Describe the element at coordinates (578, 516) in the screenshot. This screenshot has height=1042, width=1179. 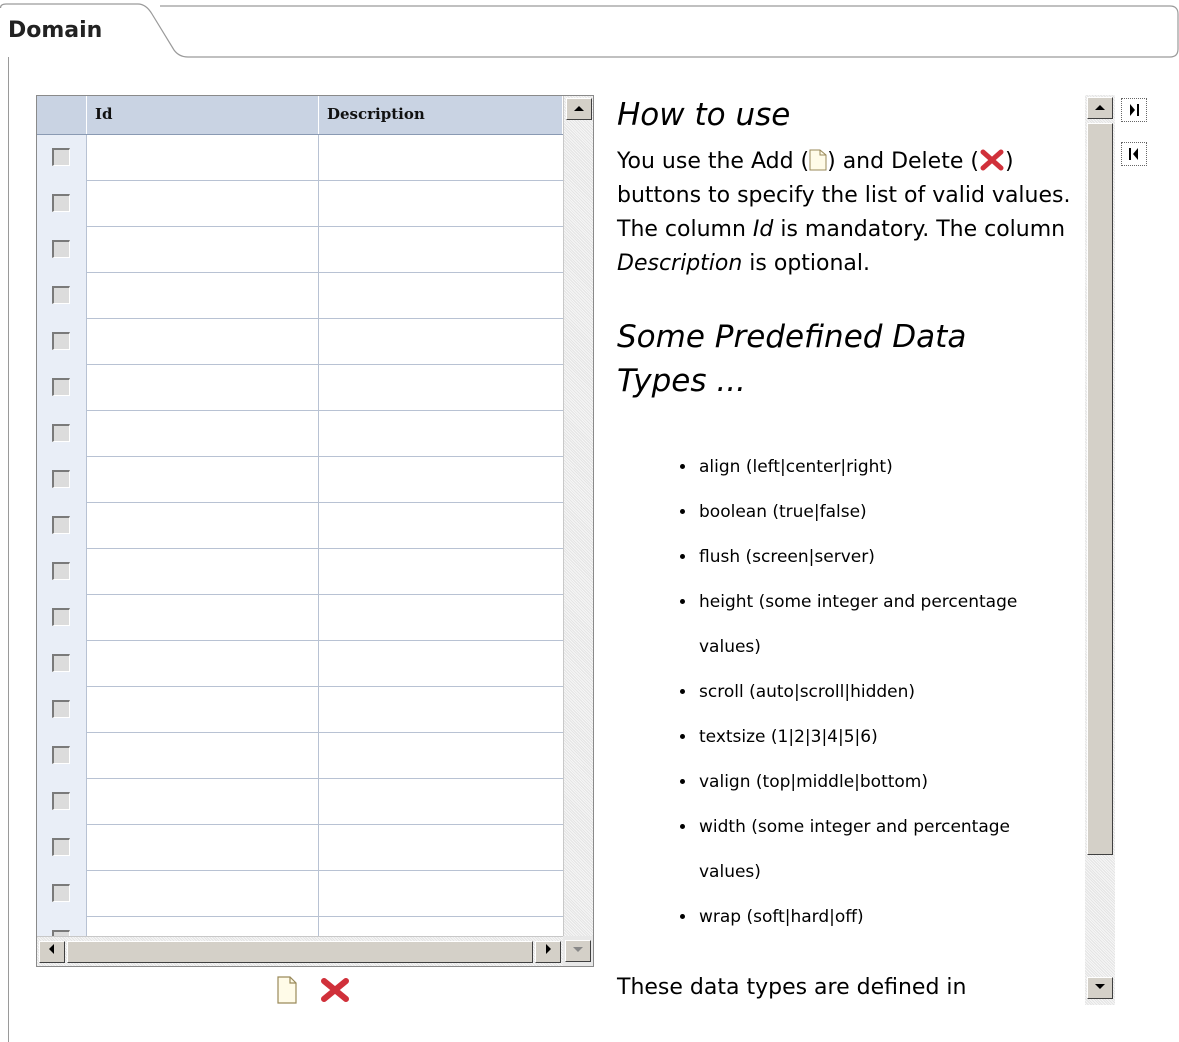
I see `grid-vertical-scrollbar` at that location.